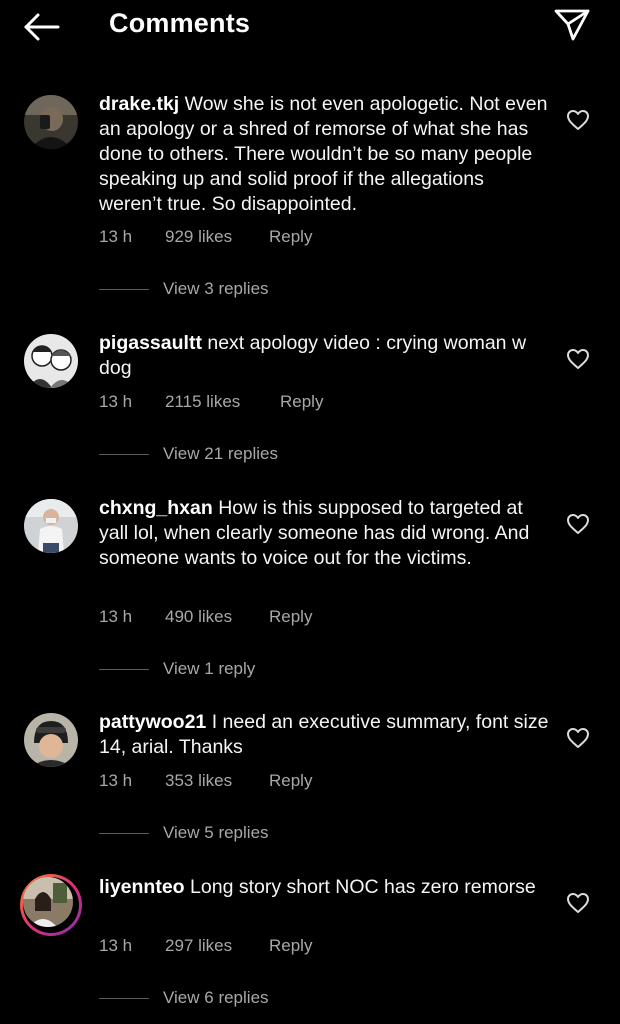 This screenshot has height=1024, width=620. Describe the element at coordinates (216, 997) in the screenshot. I see `view-replies-label: View 6 replies` at that location.